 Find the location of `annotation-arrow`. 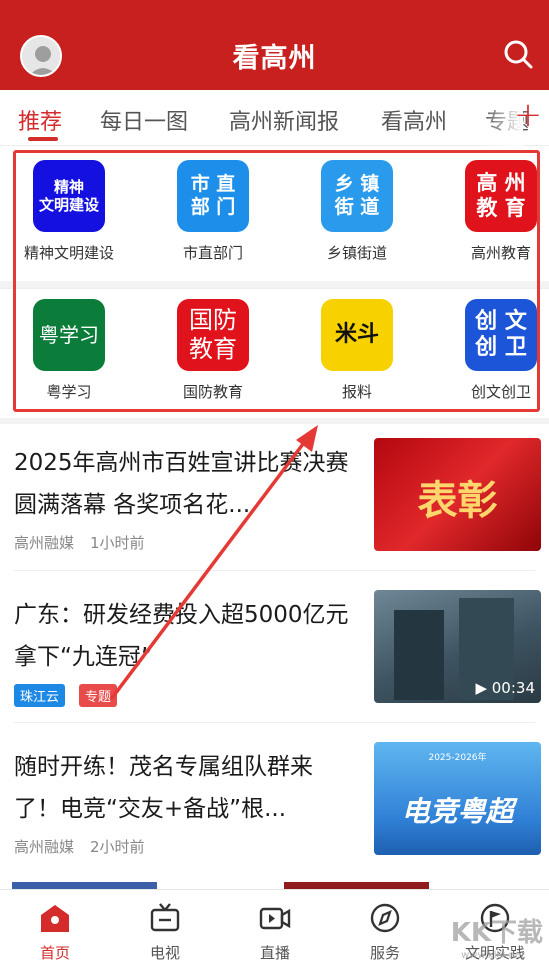

annotation-arrow is located at coordinates (214, 562).